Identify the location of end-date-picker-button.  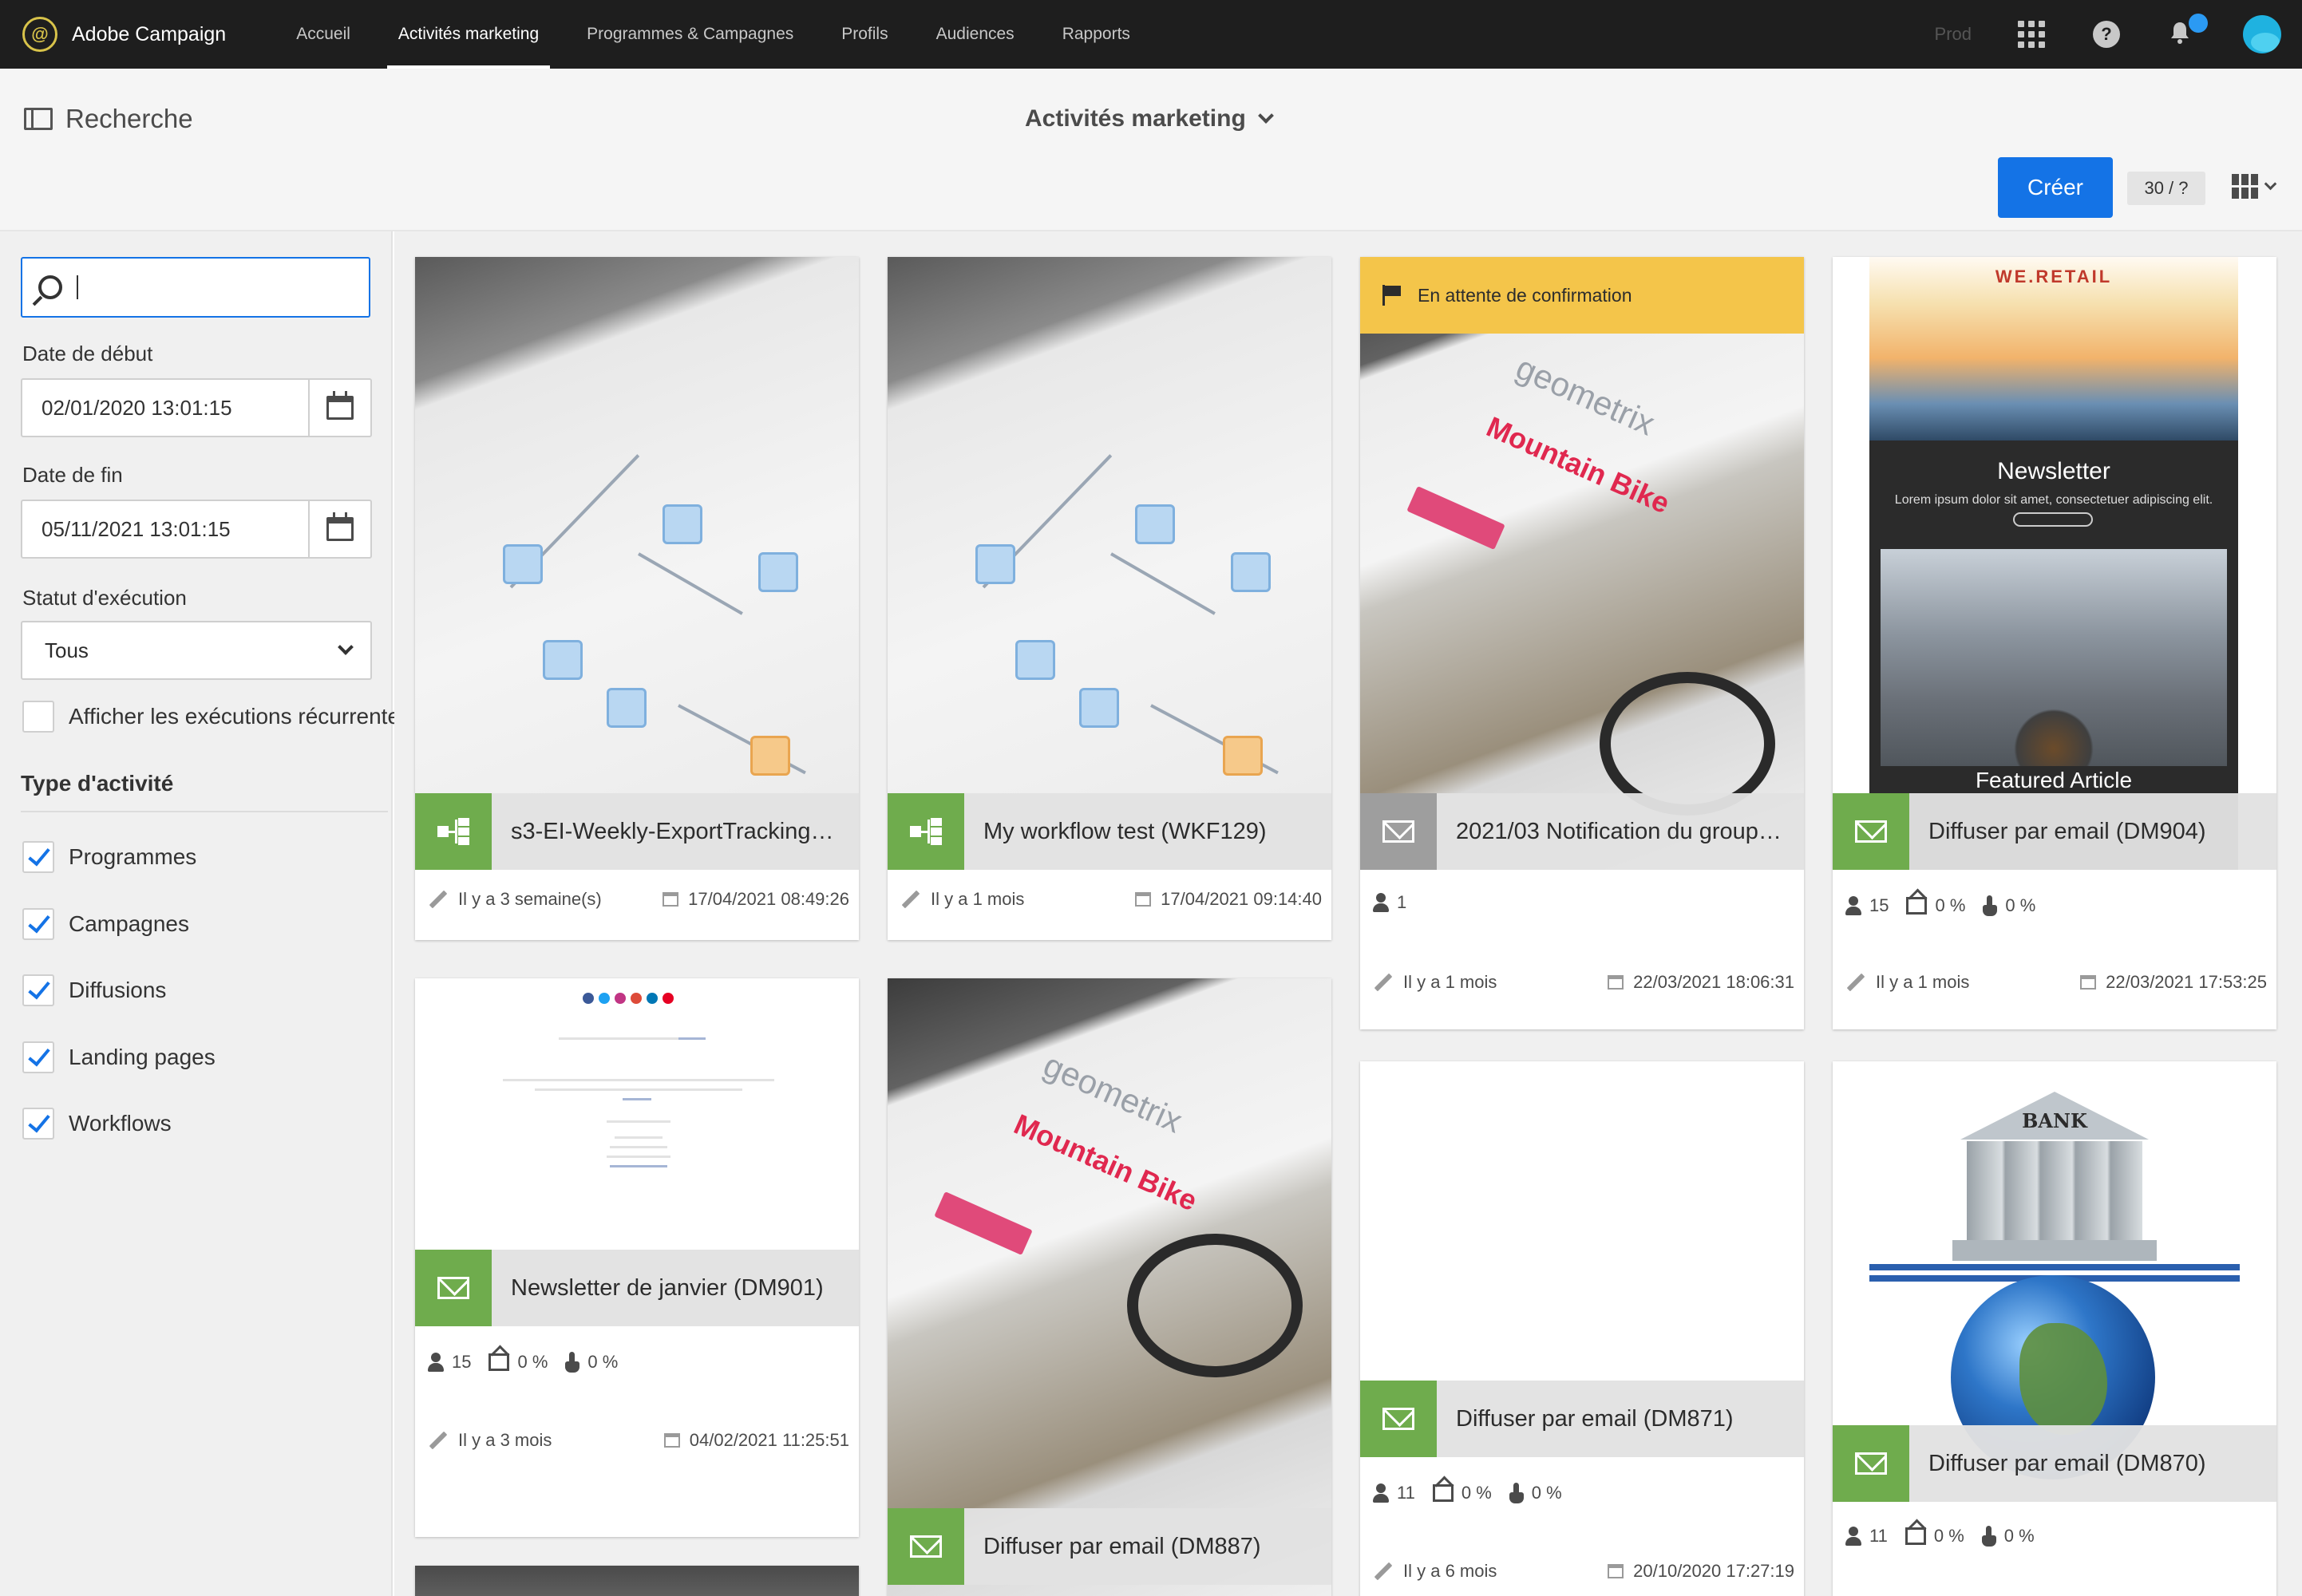
(339, 529).